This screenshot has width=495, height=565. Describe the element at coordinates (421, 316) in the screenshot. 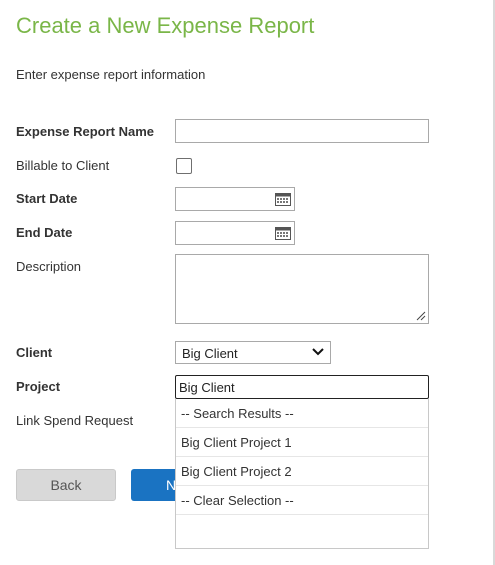

I see `resize-grip-icon` at that location.